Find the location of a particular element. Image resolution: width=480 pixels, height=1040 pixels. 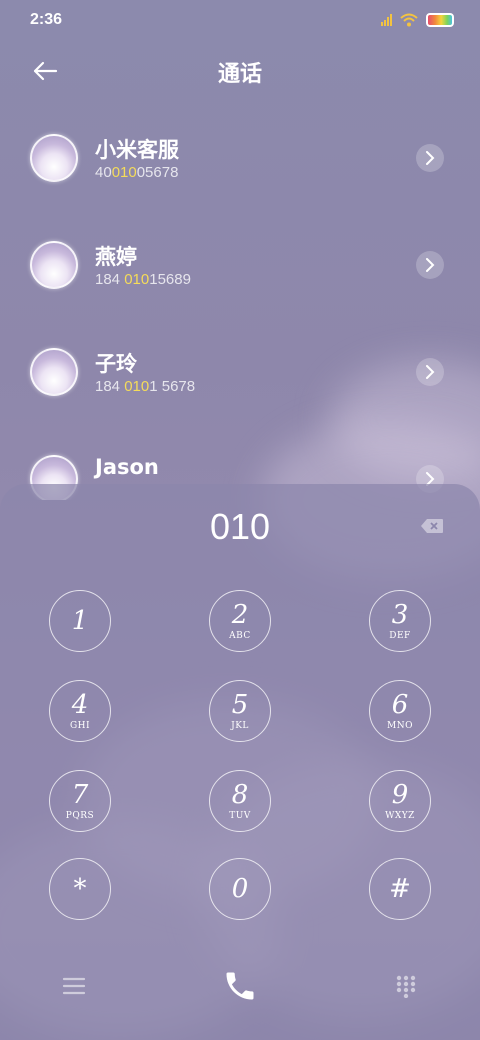

key-0: 0 is located at coordinates (240, 889).